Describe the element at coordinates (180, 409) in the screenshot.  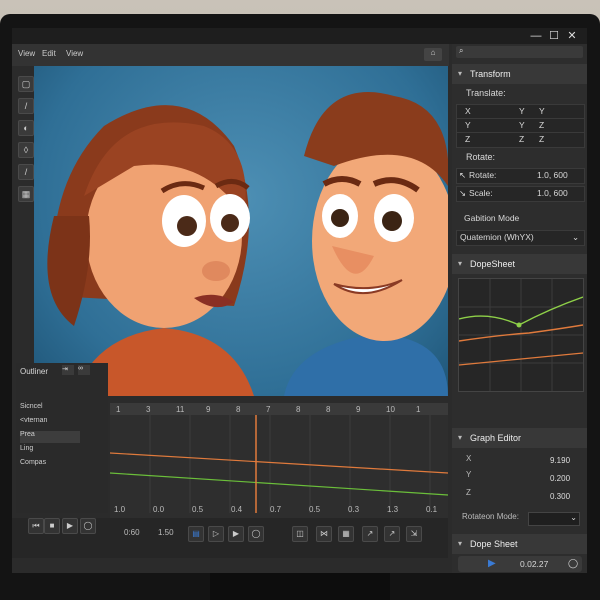
I see `frame-number: 11` at that location.